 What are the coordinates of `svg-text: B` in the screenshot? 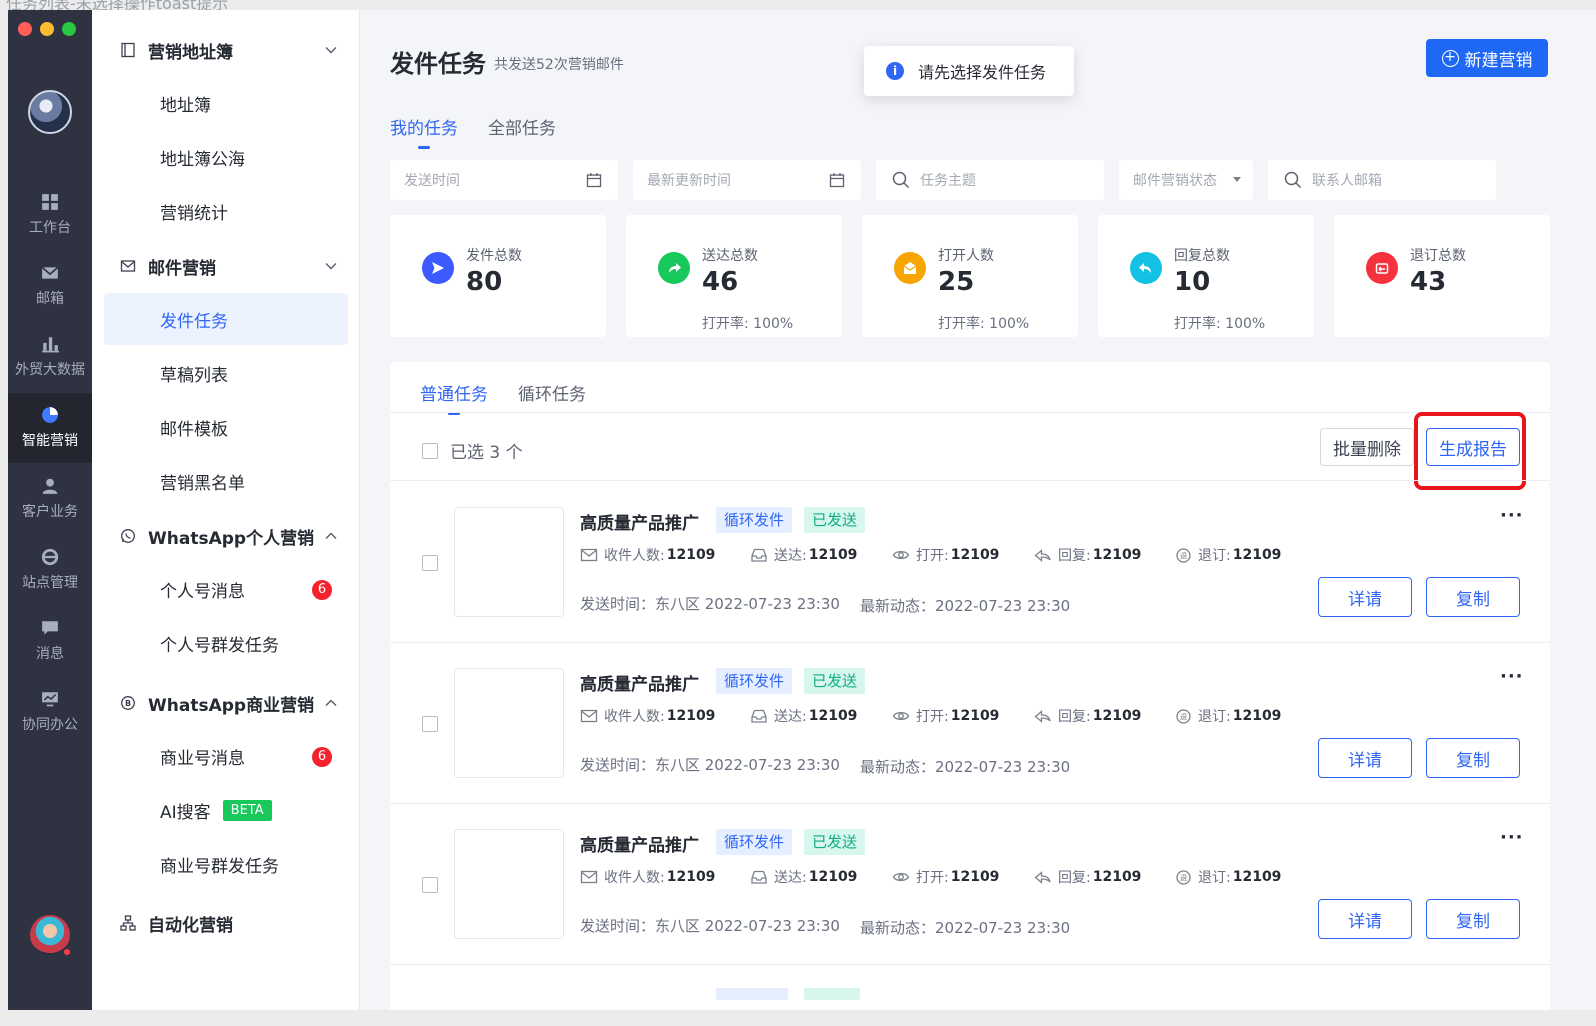 It's located at (128, 703).